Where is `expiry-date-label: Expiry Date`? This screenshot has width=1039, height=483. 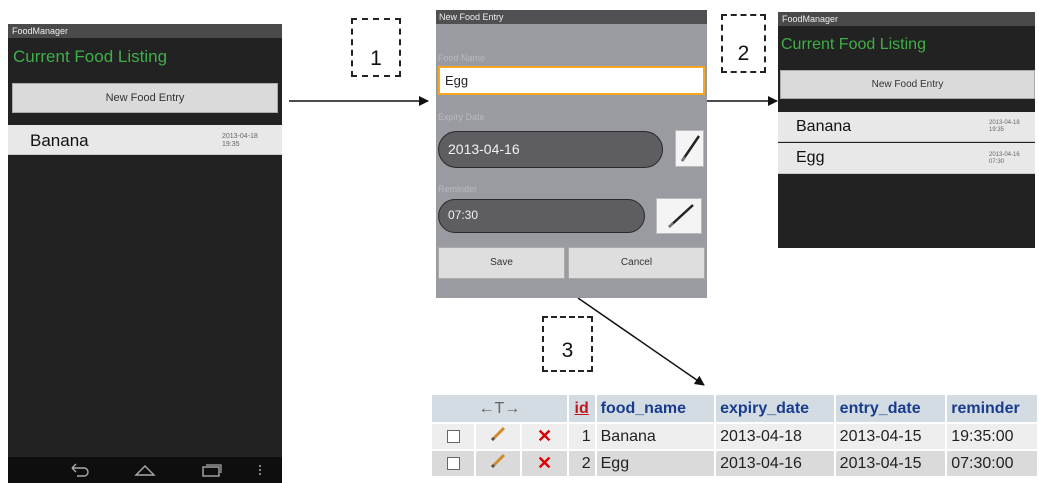
expiry-date-label: Expiry Date is located at coordinates (461, 117).